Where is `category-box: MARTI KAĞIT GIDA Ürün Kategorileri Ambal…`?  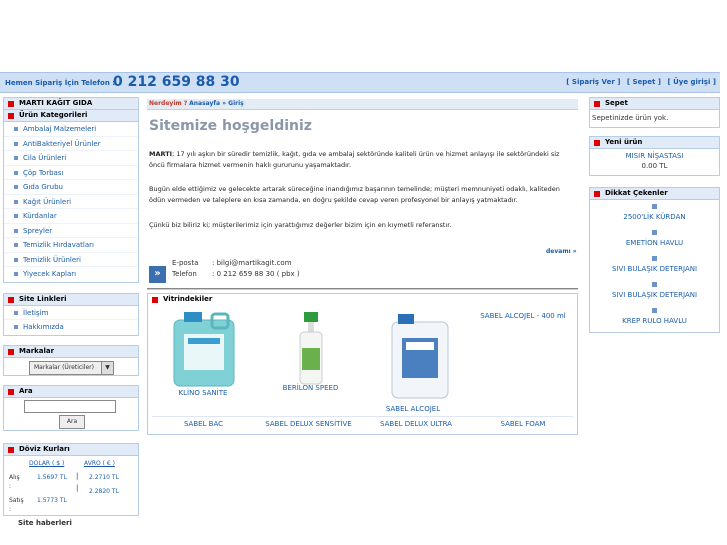 category-box: MARTI KAĞIT GIDA Ürün Kategorileri Ambal… is located at coordinates (71, 190).